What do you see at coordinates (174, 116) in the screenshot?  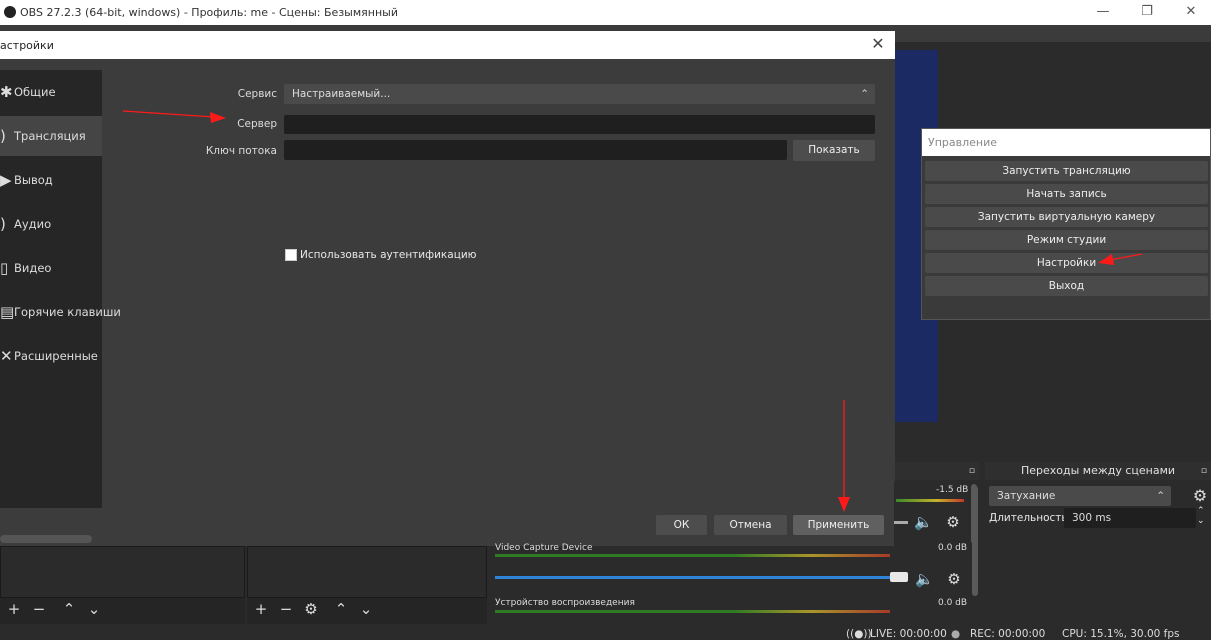 I see `arrow-to-server-field` at bounding box center [174, 116].